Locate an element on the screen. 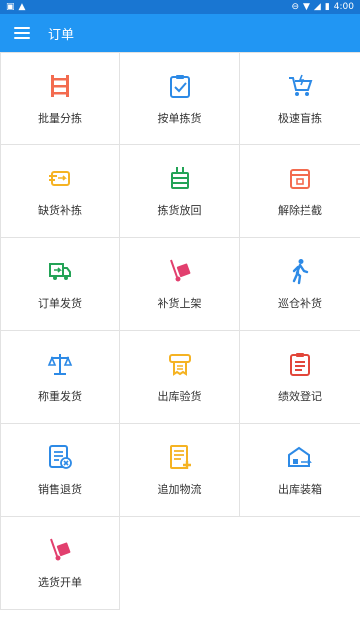  document-cancel-icon is located at coordinates (60, 457).